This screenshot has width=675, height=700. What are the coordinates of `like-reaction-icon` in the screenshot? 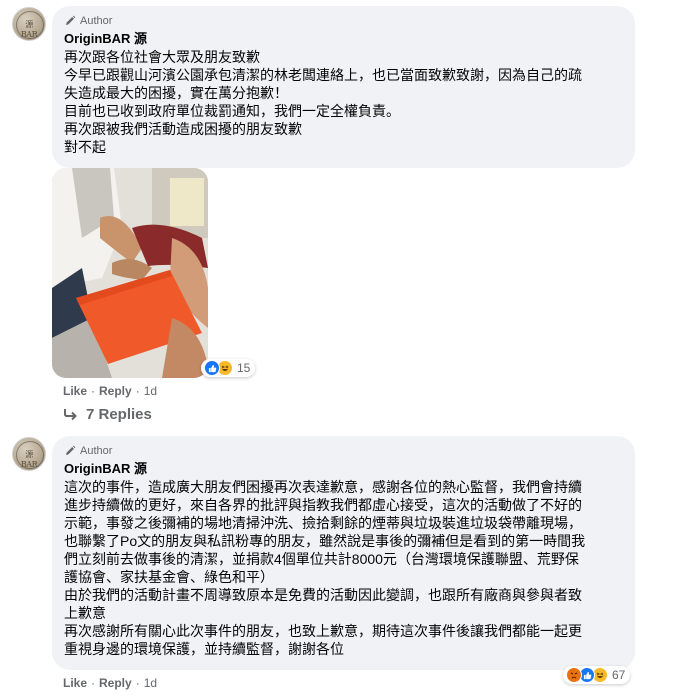 It's located at (212, 368).